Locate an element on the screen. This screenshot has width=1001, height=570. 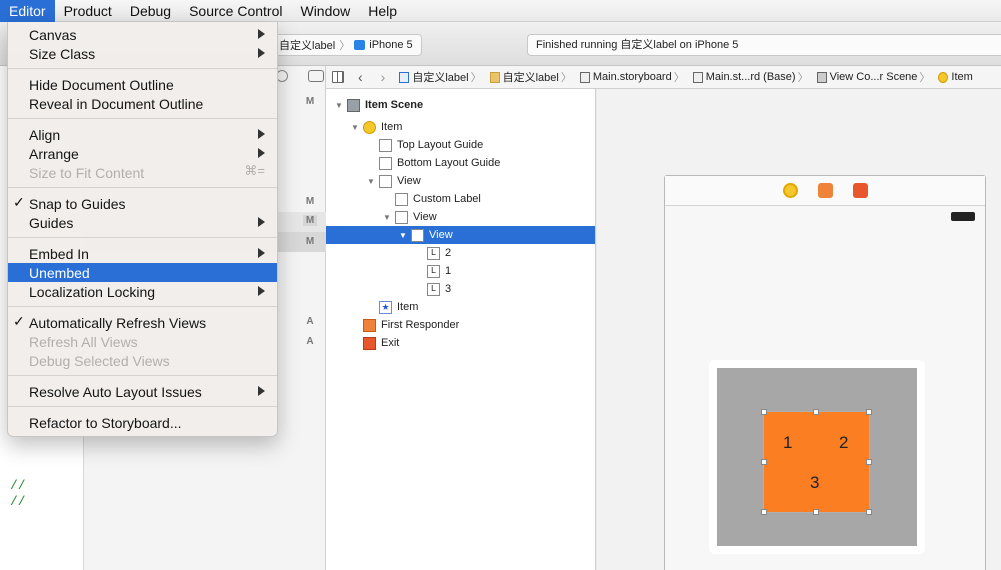
exit-icon is located at coordinates (860, 190).